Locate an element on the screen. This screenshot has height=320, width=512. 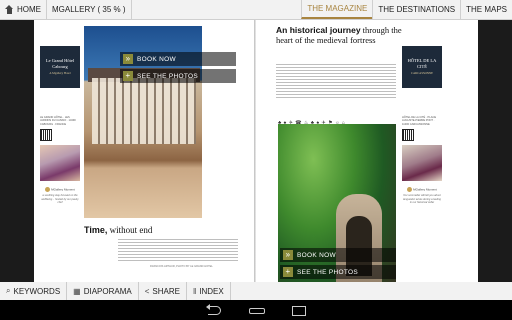
tab-the-maps: THE MAPS is located at coordinates (486, 9).